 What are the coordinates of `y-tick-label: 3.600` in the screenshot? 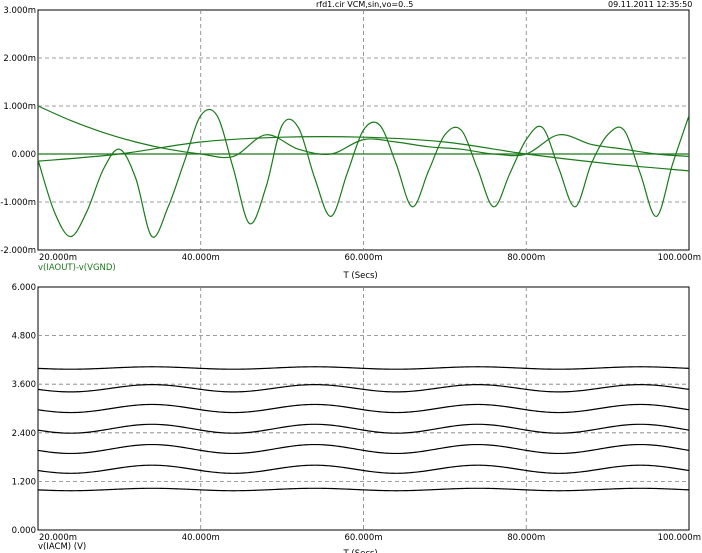 It's located at (24, 385).